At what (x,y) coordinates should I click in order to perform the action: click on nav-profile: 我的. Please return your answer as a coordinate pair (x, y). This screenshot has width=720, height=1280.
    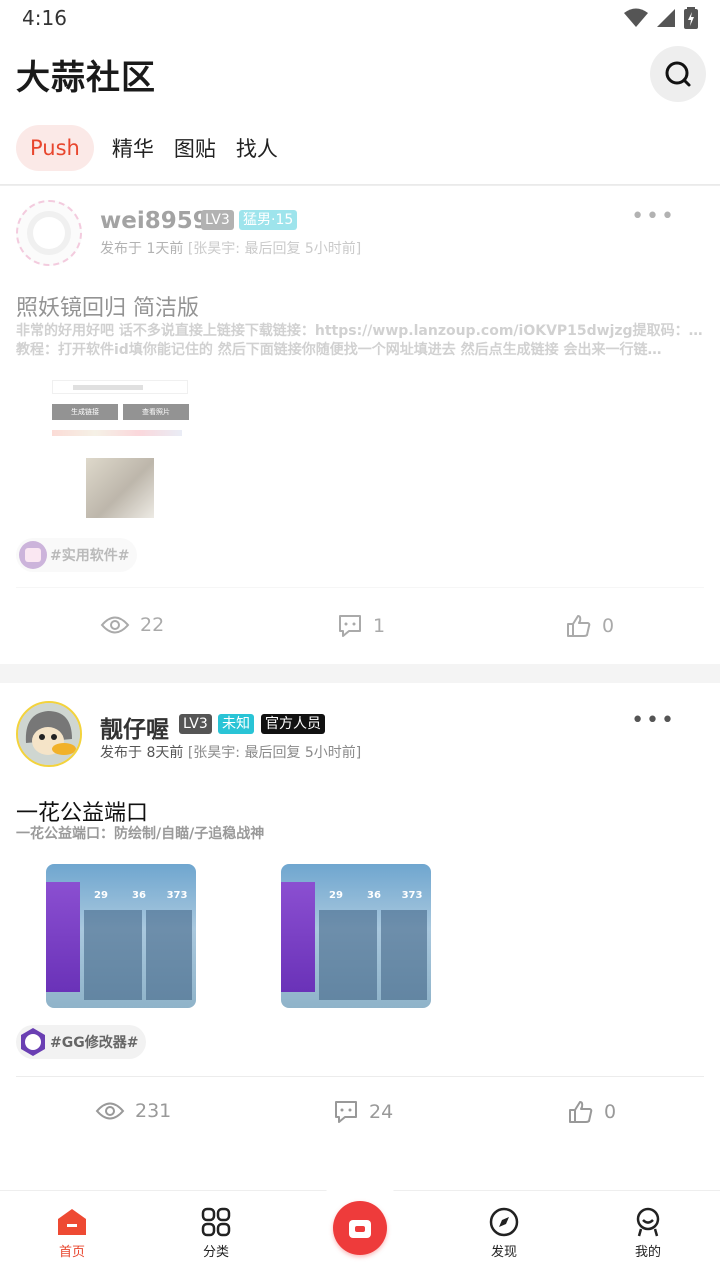
    Looking at the image, I should click on (648, 1233).